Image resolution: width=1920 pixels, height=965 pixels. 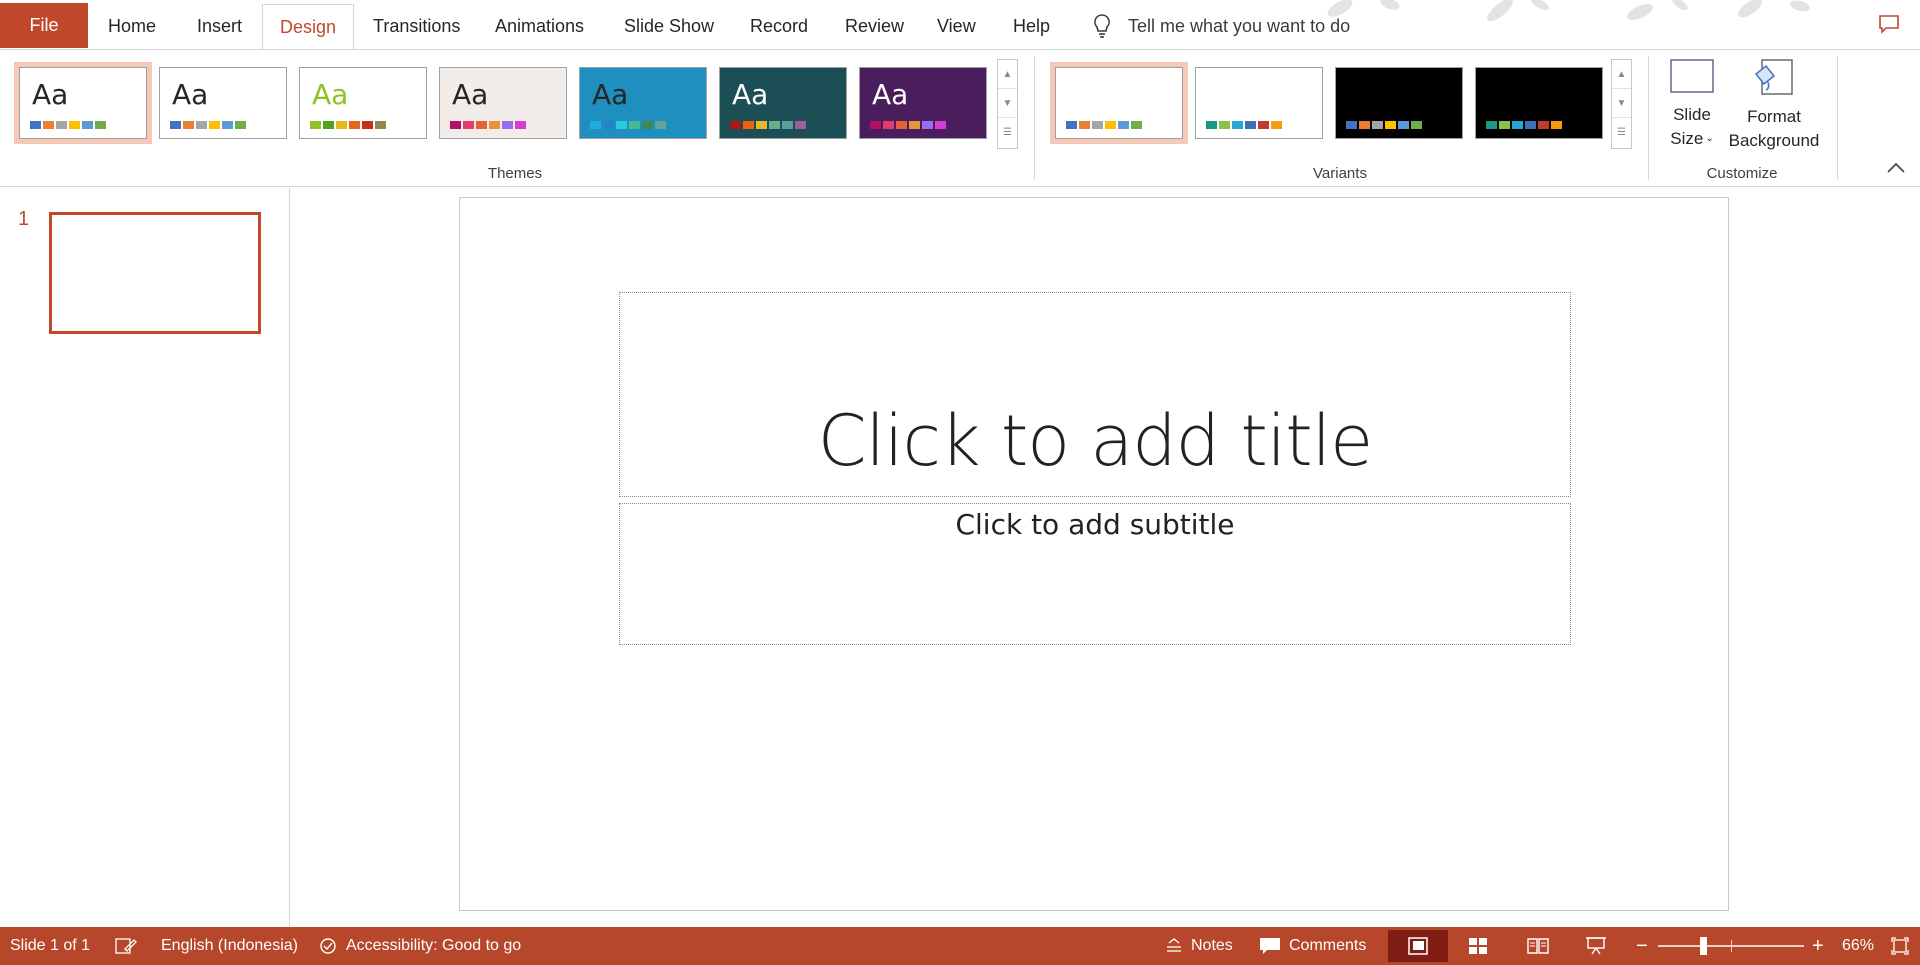 I want to click on tab-insert: Insert, so click(x=219, y=26).